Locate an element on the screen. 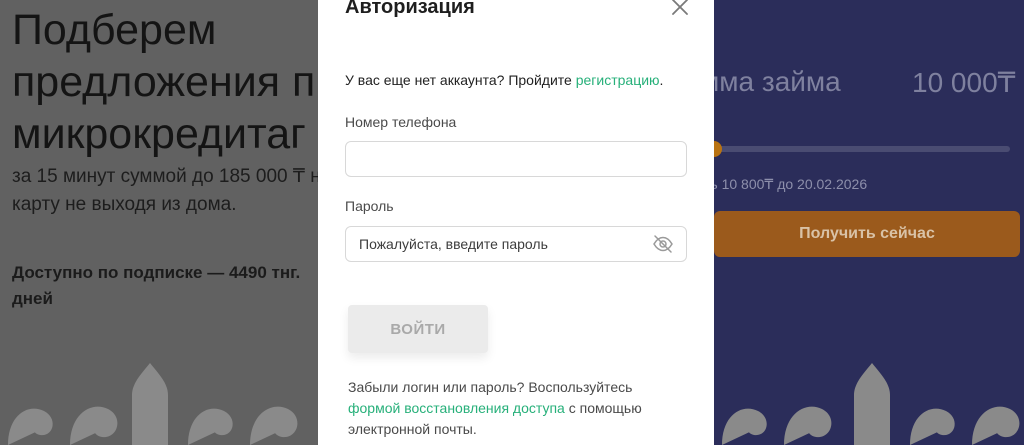 This screenshot has width=1024, height=445. signup-prompt-period: . is located at coordinates (661, 80).